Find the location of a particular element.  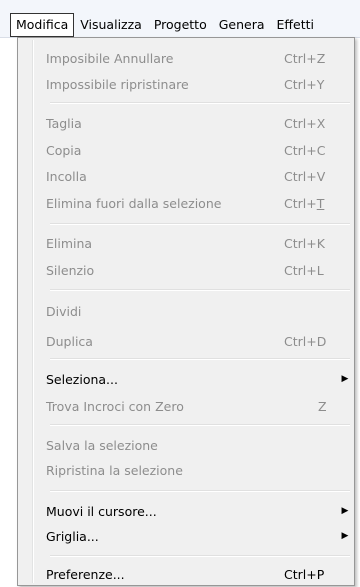

menu-item-split: Dividi is located at coordinates (200, 311).